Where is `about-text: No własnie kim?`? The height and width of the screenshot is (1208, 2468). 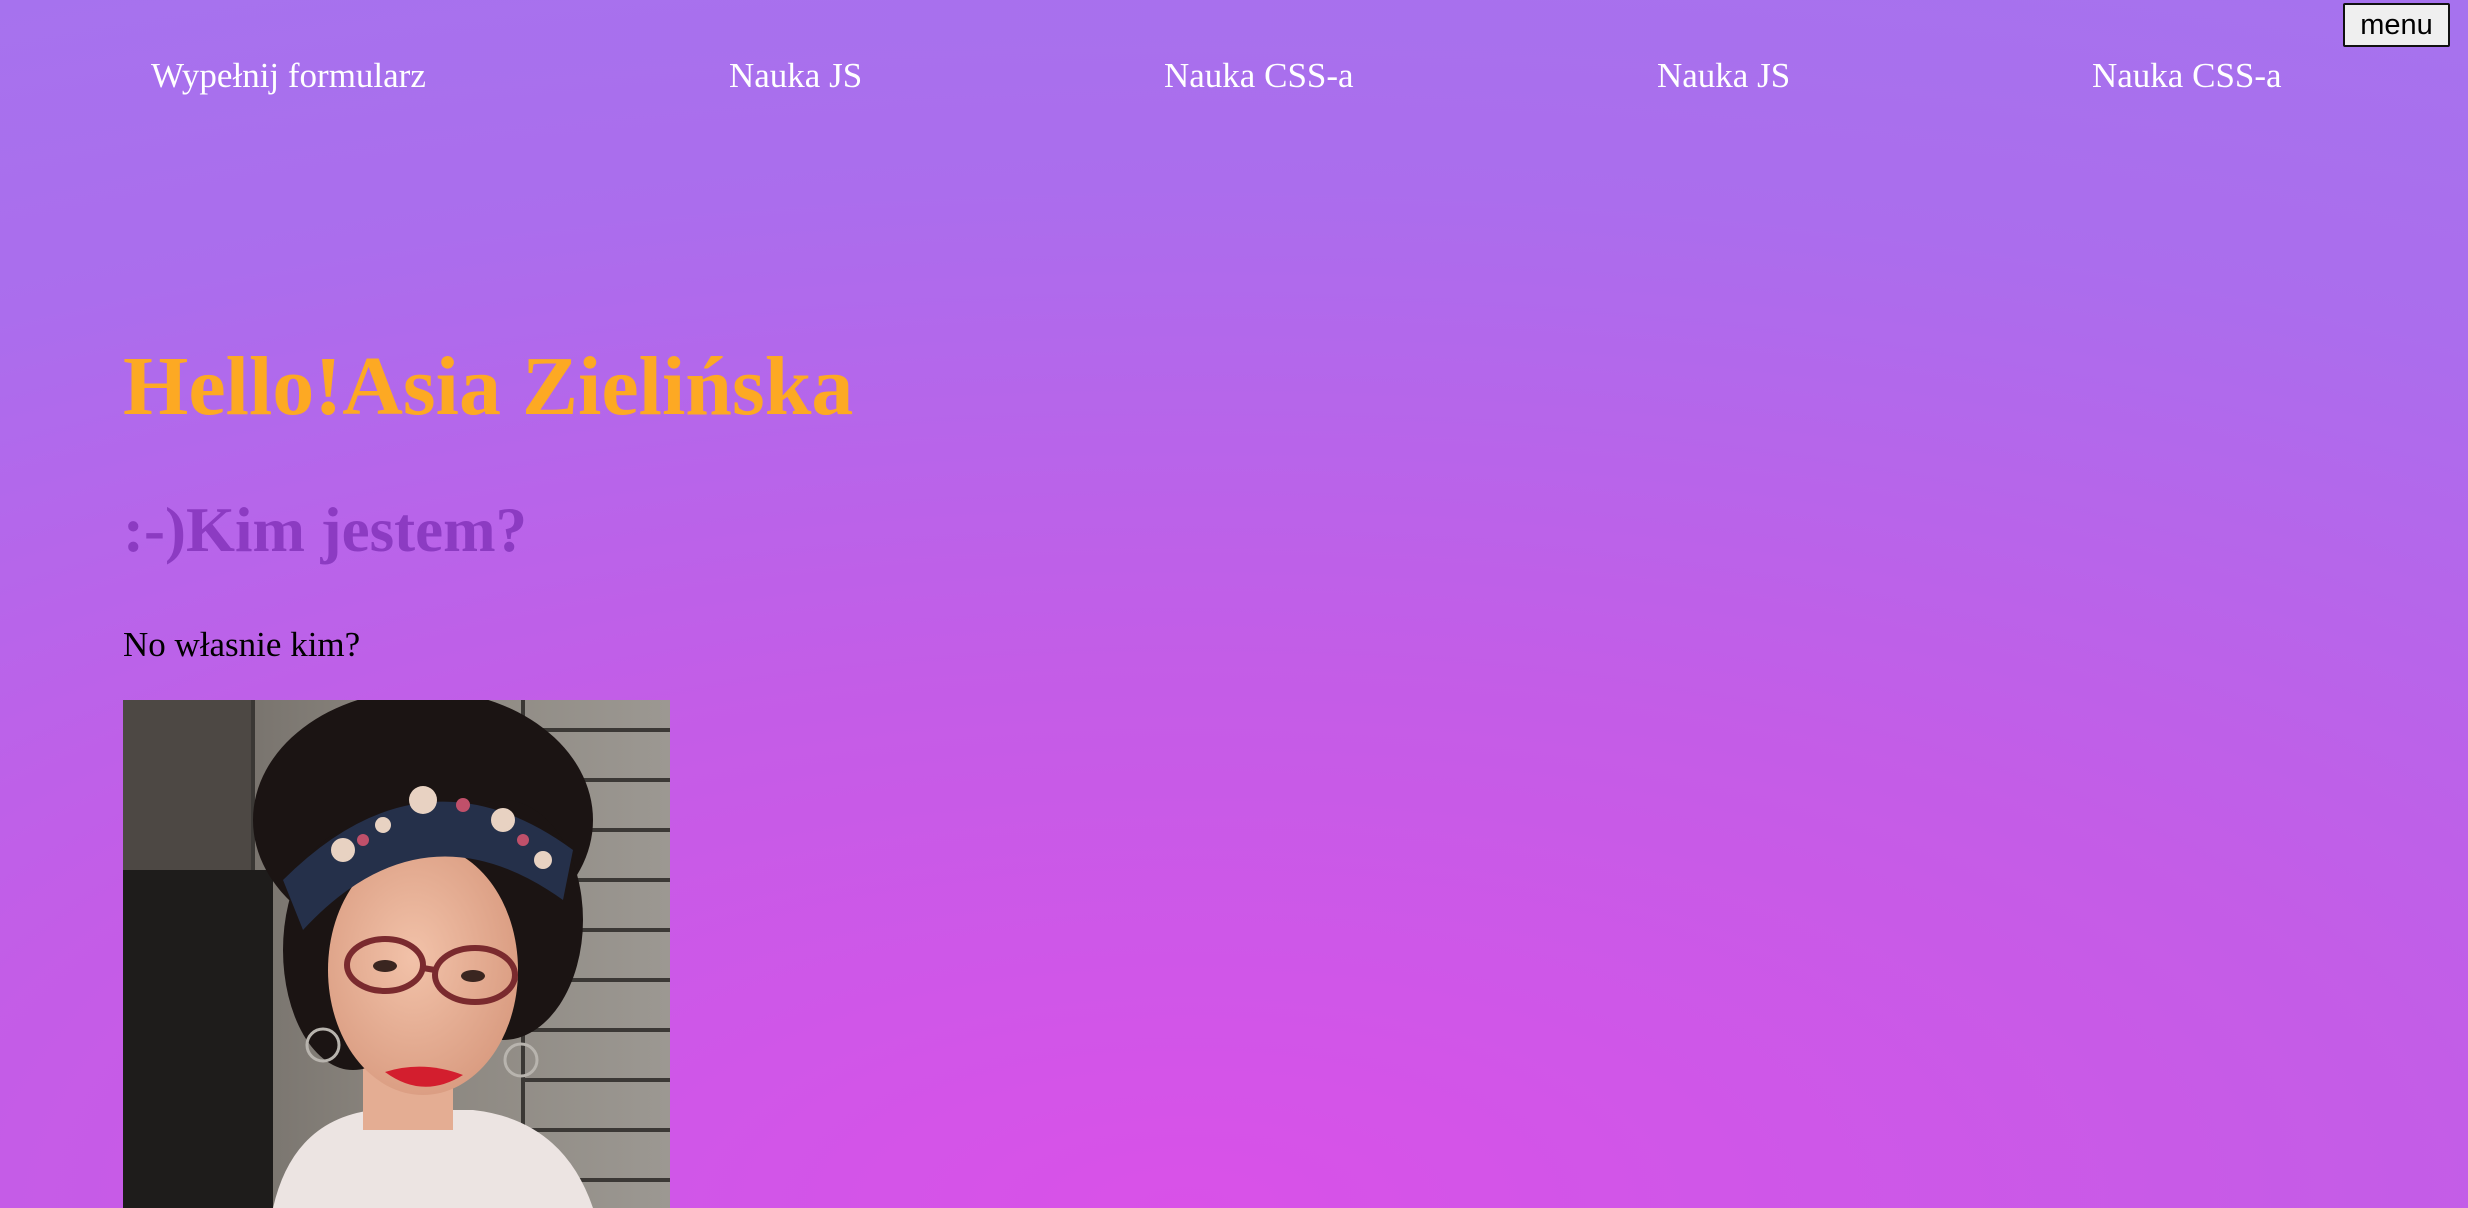 about-text: No własnie kim? is located at coordinates (242, 644).